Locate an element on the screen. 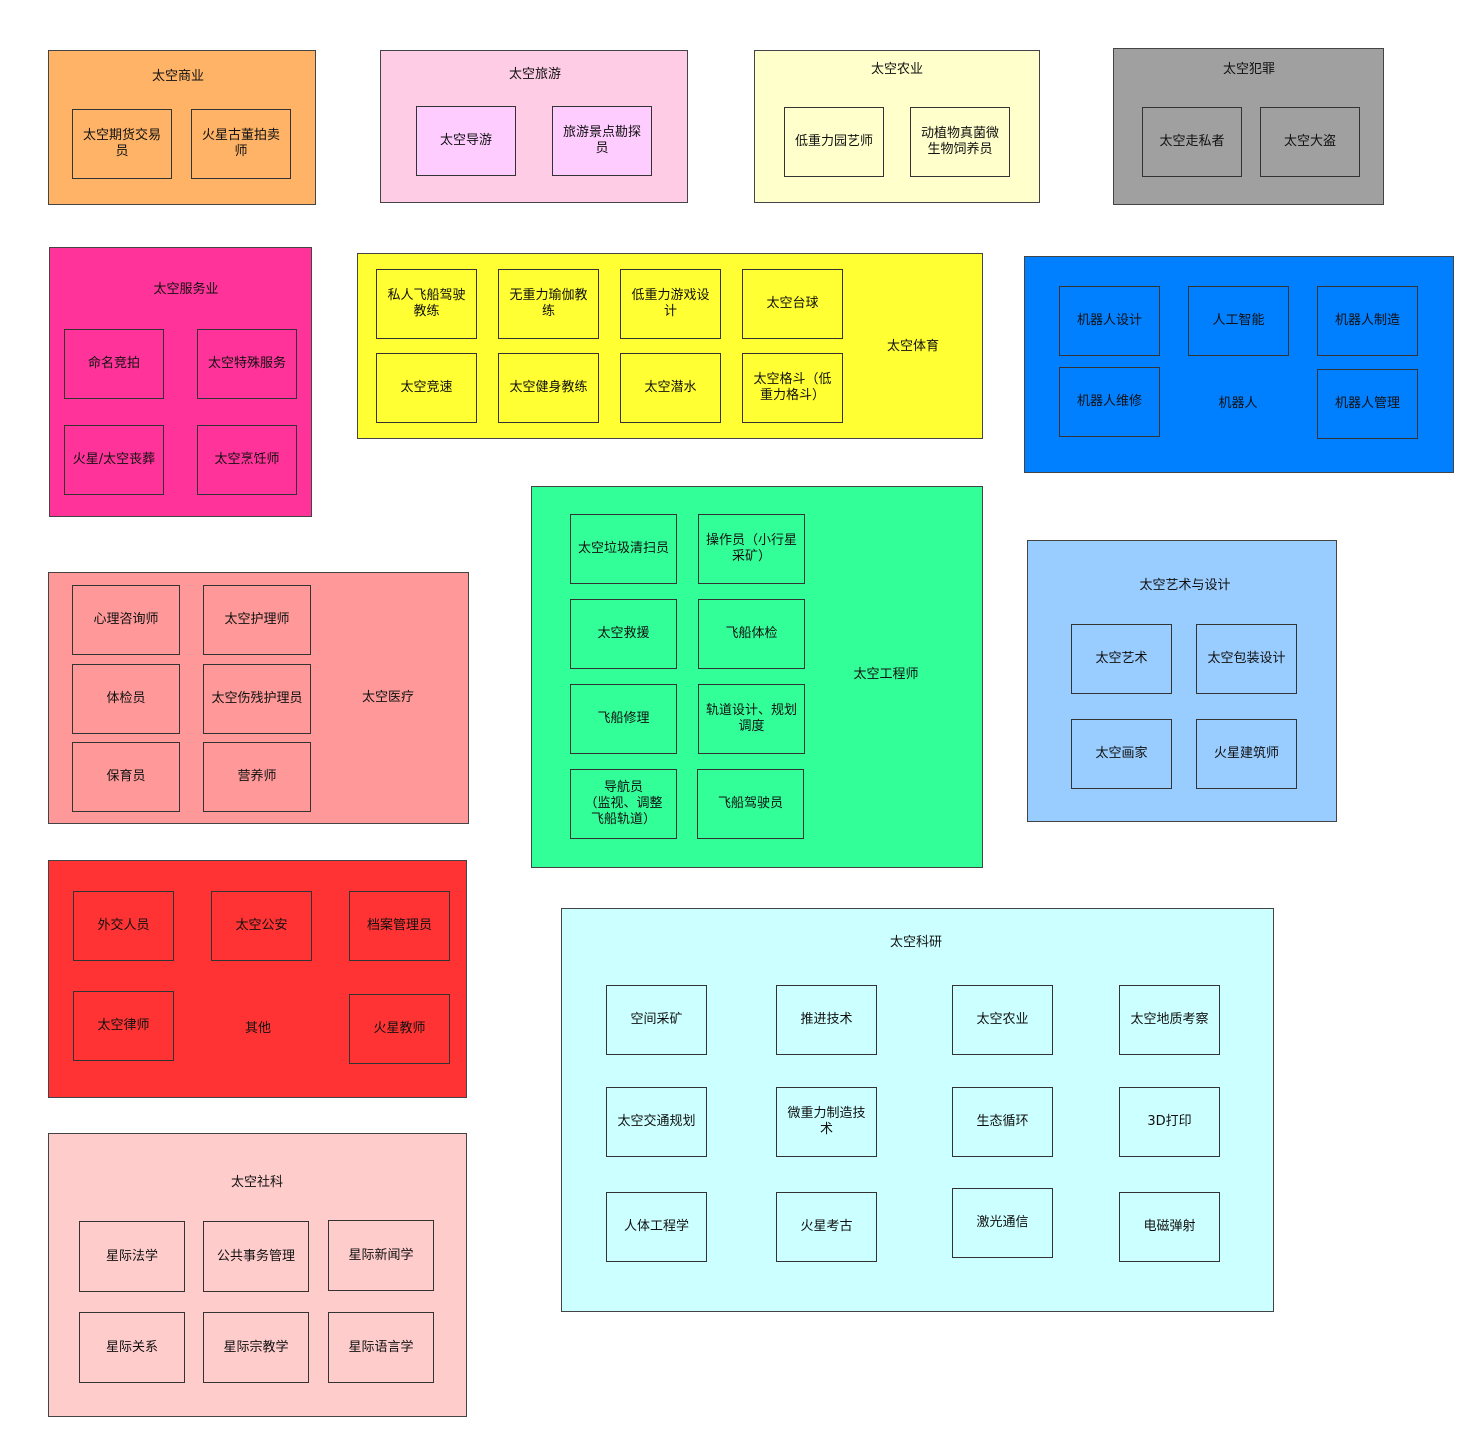 The image size is (1484, 1448). group-title: 太空旅游 is located at coordinates (535, 74).